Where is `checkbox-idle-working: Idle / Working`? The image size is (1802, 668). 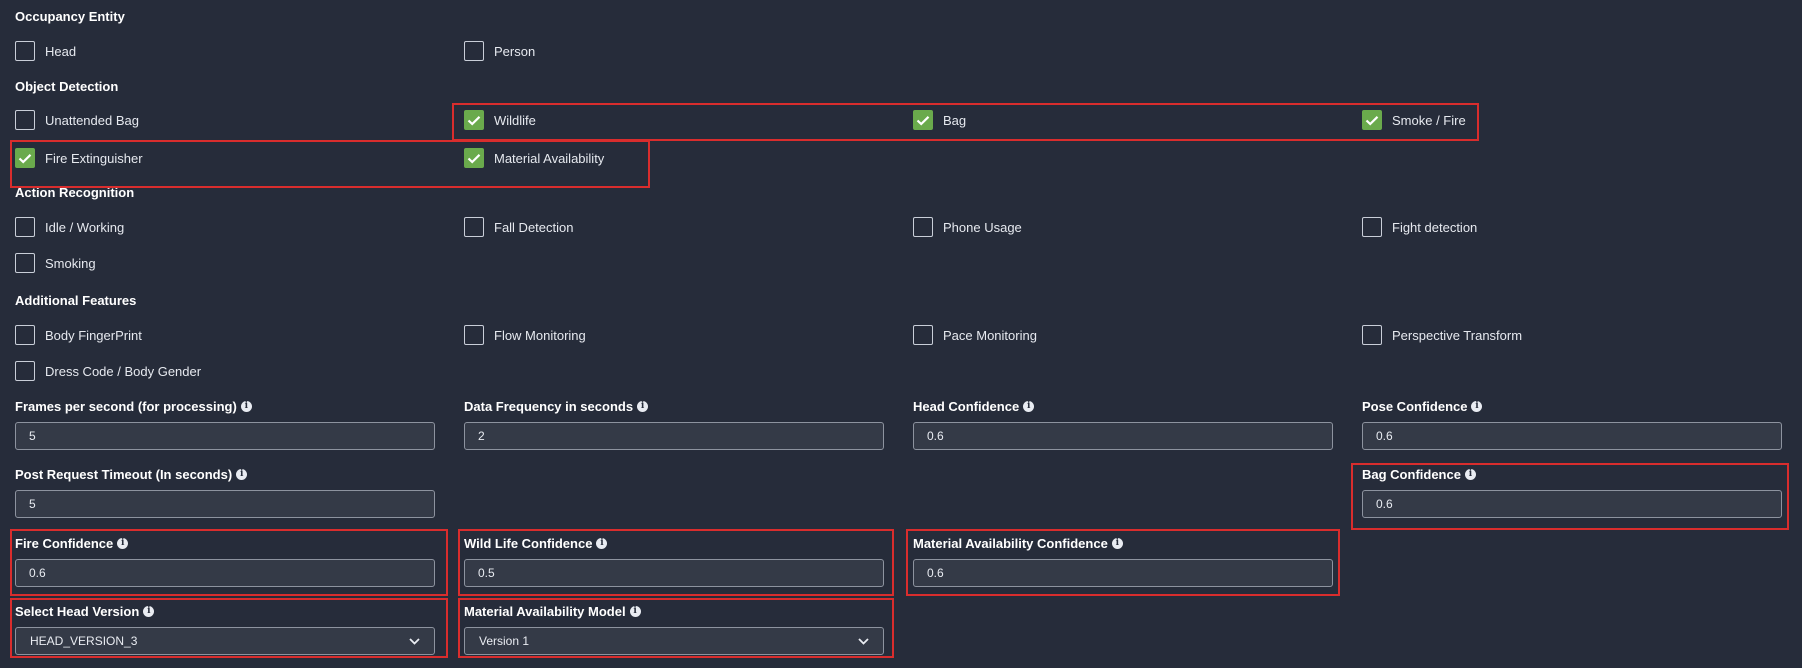 checkbox-idle-working: Idle / Working is located at coordinates (69, 227).